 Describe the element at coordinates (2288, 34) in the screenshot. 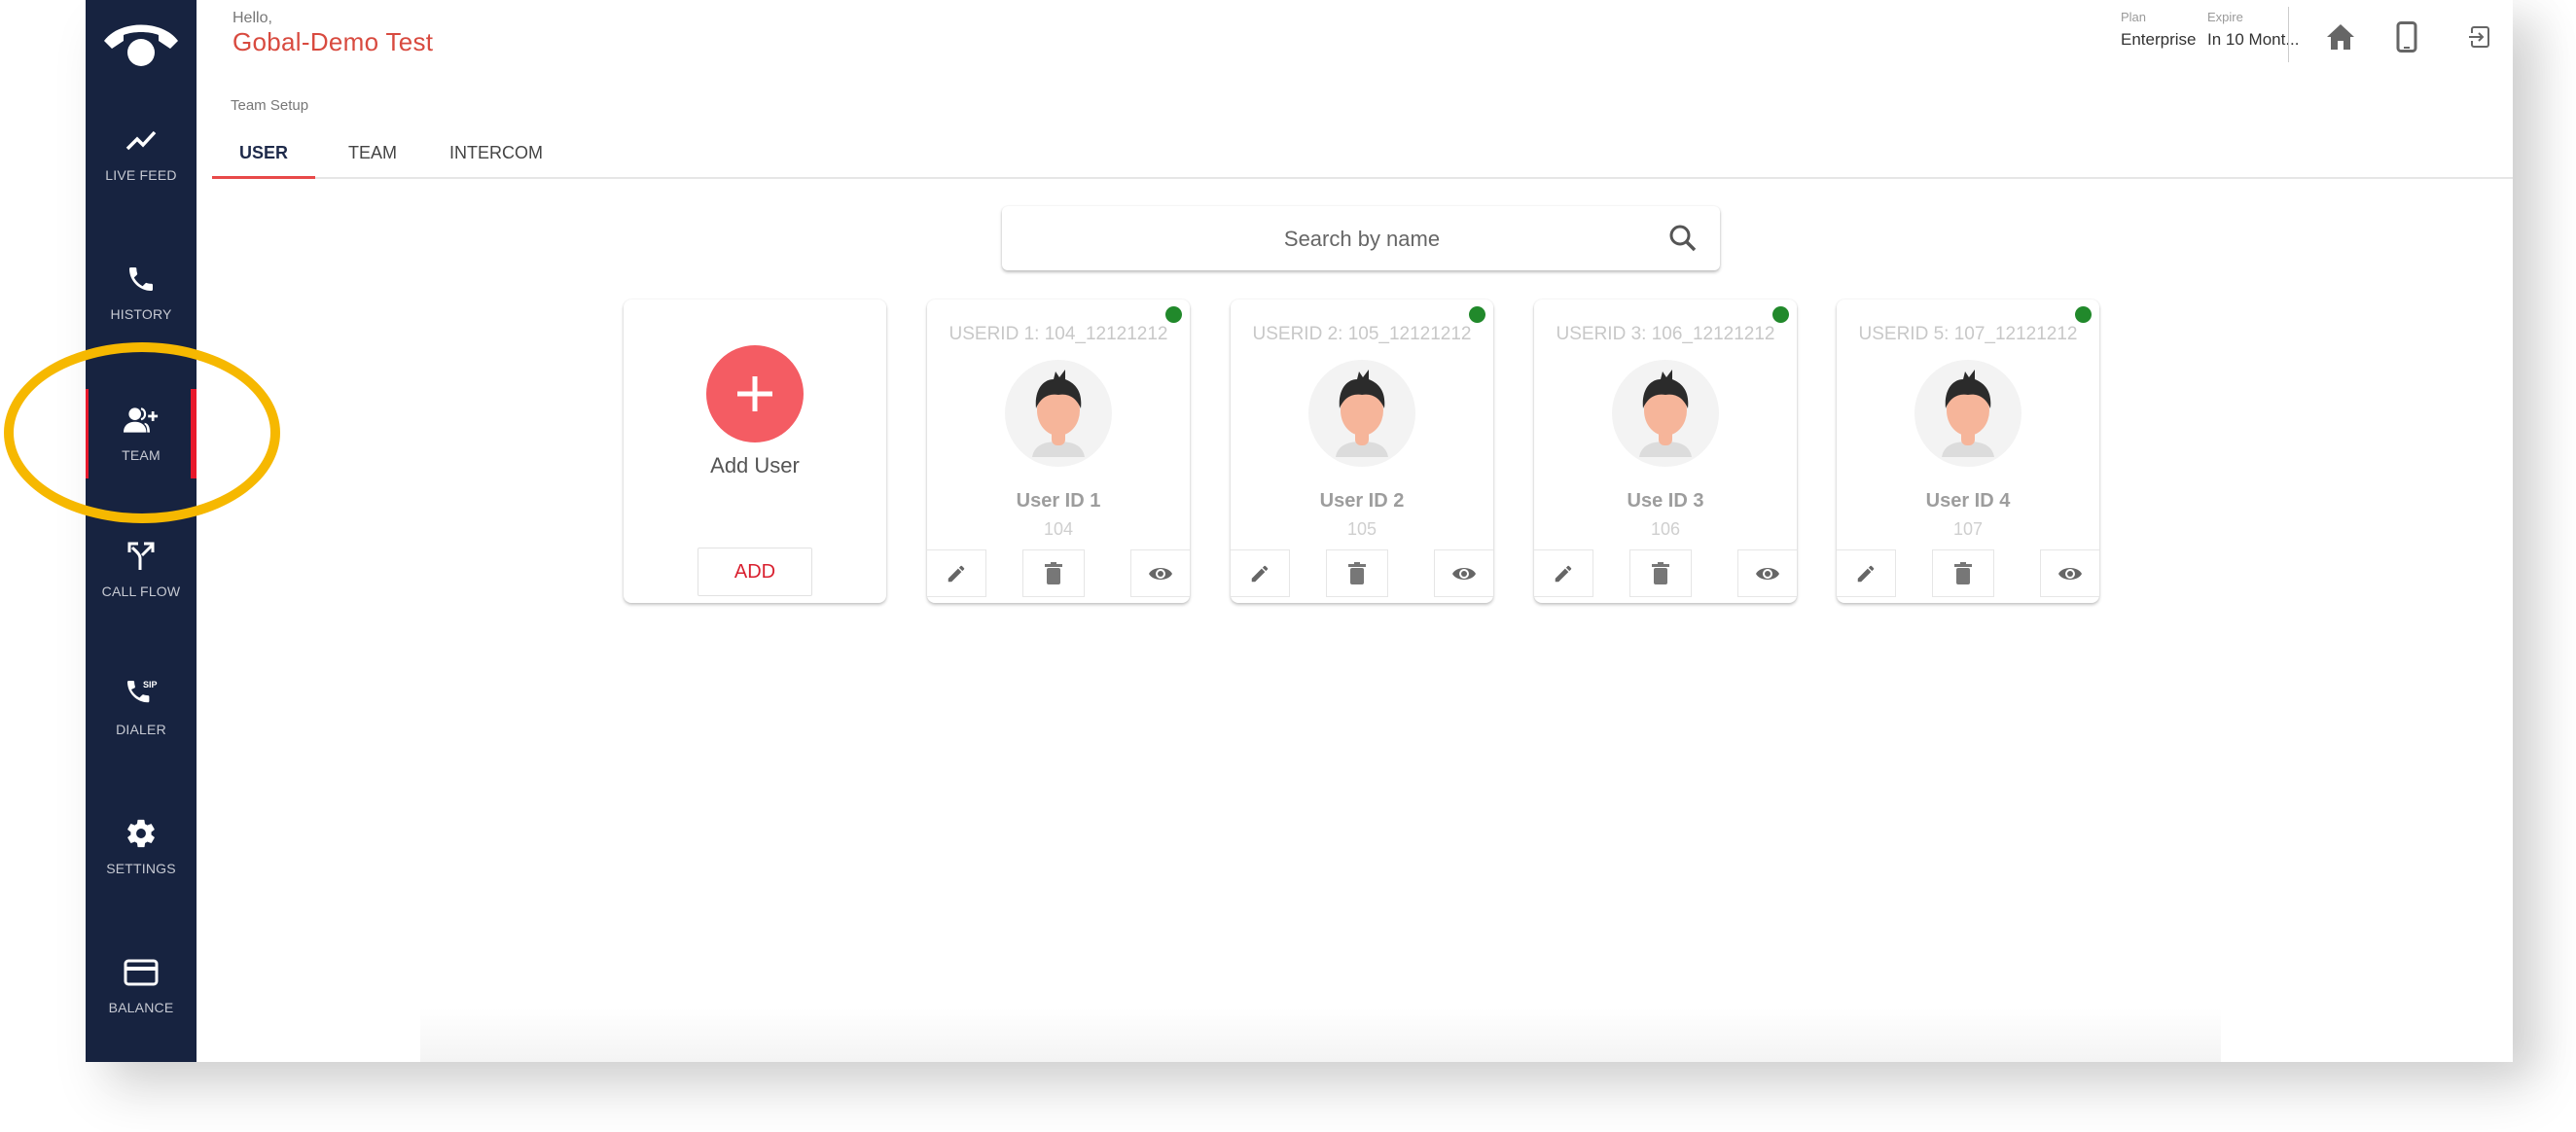

I see `header-divider` at that location.